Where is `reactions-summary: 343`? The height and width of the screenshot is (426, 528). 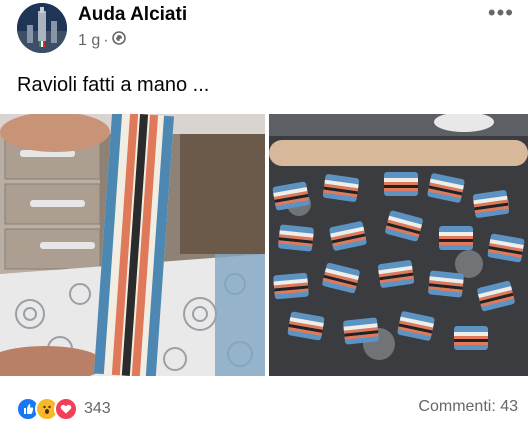
reactions-summary: 343 is located at coordinates (63, 409).